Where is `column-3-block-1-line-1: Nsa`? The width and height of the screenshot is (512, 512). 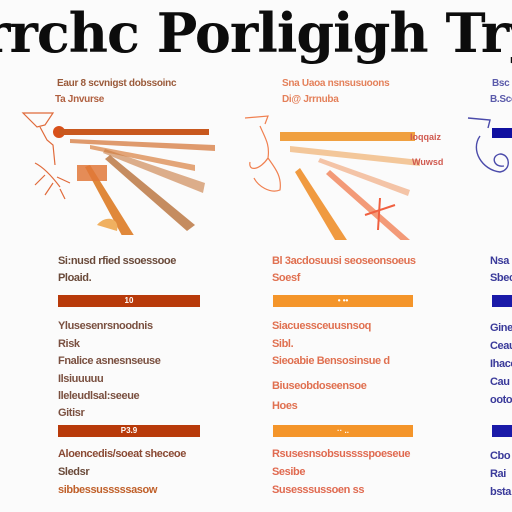 column-3-block-1-line-1: Nsa is located at coordinates (499, 261).